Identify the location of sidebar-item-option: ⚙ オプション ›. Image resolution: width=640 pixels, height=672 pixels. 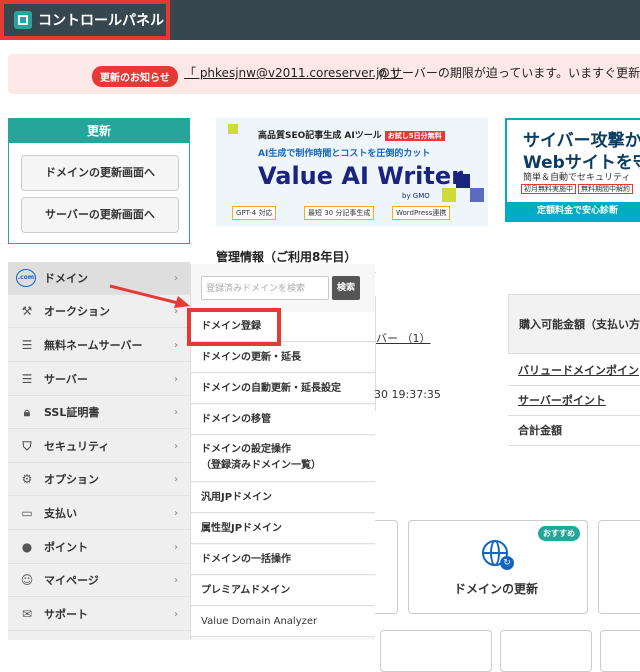
(99, 479).